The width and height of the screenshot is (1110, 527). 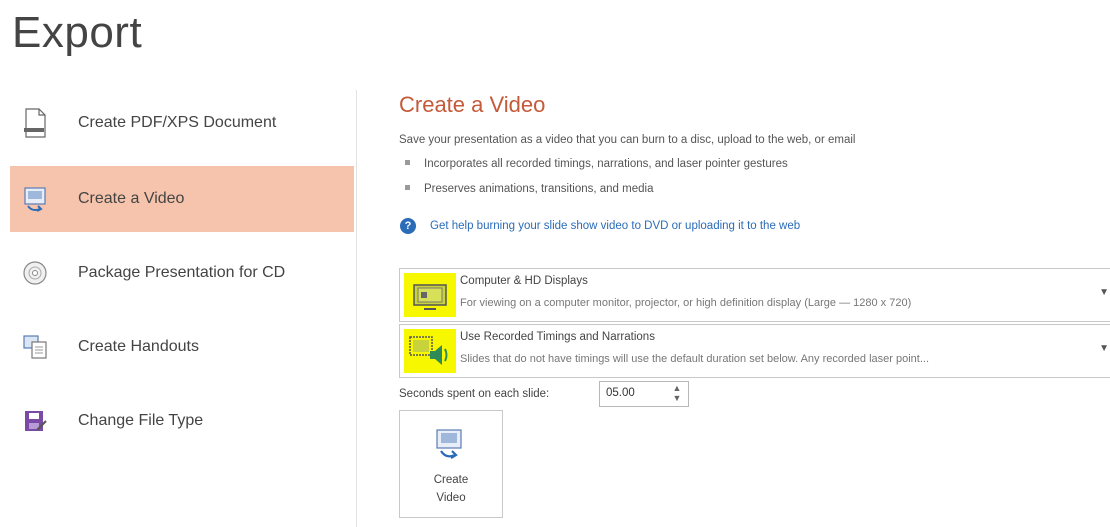 What do you see at coordinates (451, 480) in the screenshot?
I see `create-video-label-line1: Create` at bounding box center [451, 480].